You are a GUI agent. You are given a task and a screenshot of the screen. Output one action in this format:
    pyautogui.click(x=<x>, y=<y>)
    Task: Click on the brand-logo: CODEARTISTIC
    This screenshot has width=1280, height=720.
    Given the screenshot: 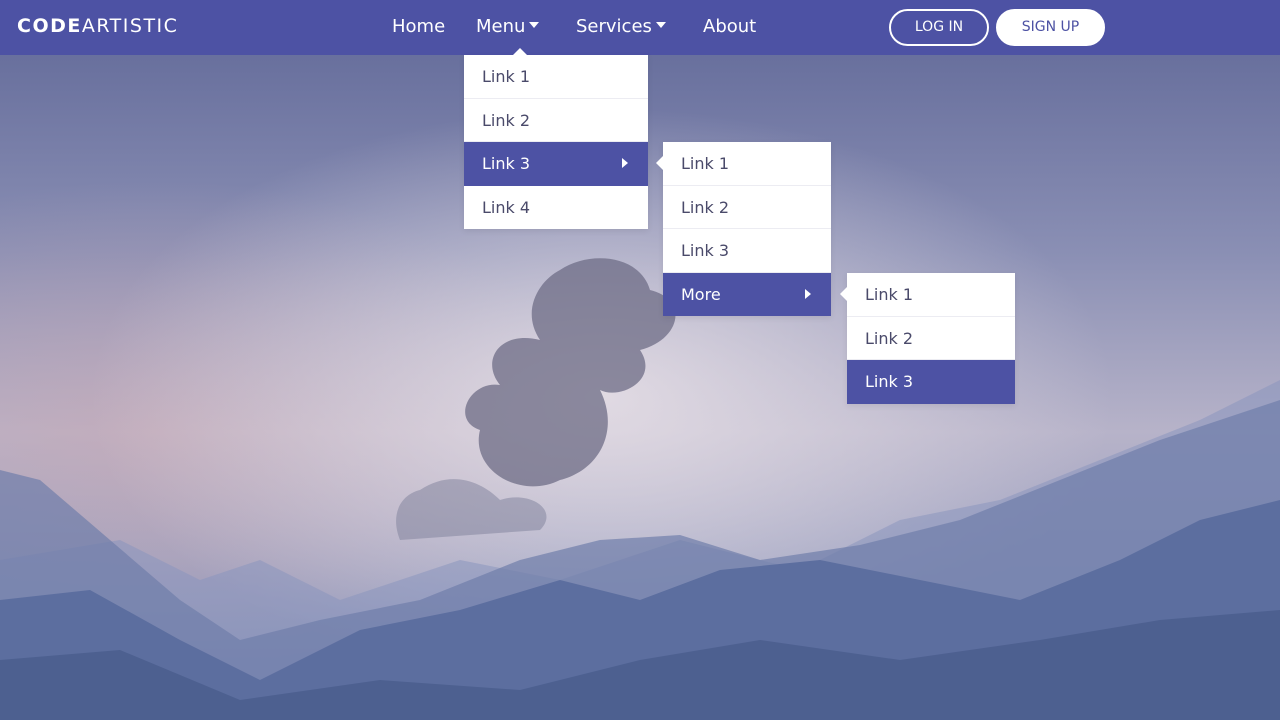 What is the action you would take?
    pyautogui.click(x=97, y=26)
    